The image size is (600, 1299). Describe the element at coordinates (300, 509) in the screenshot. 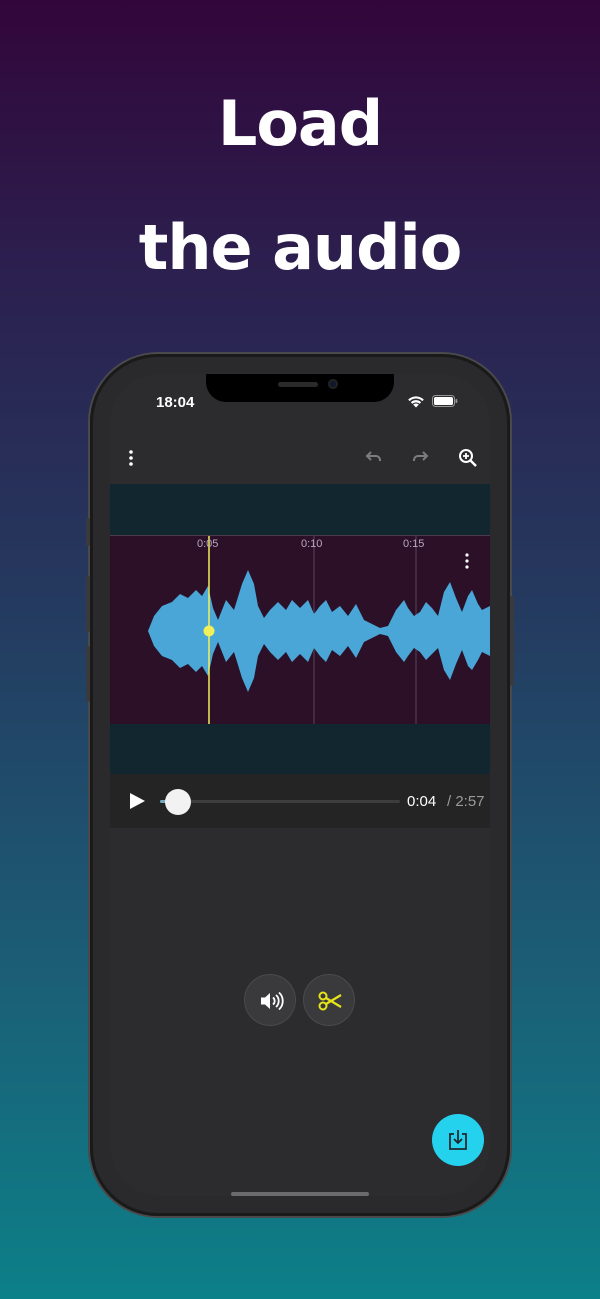

I see `timeline-top-band` at that location.